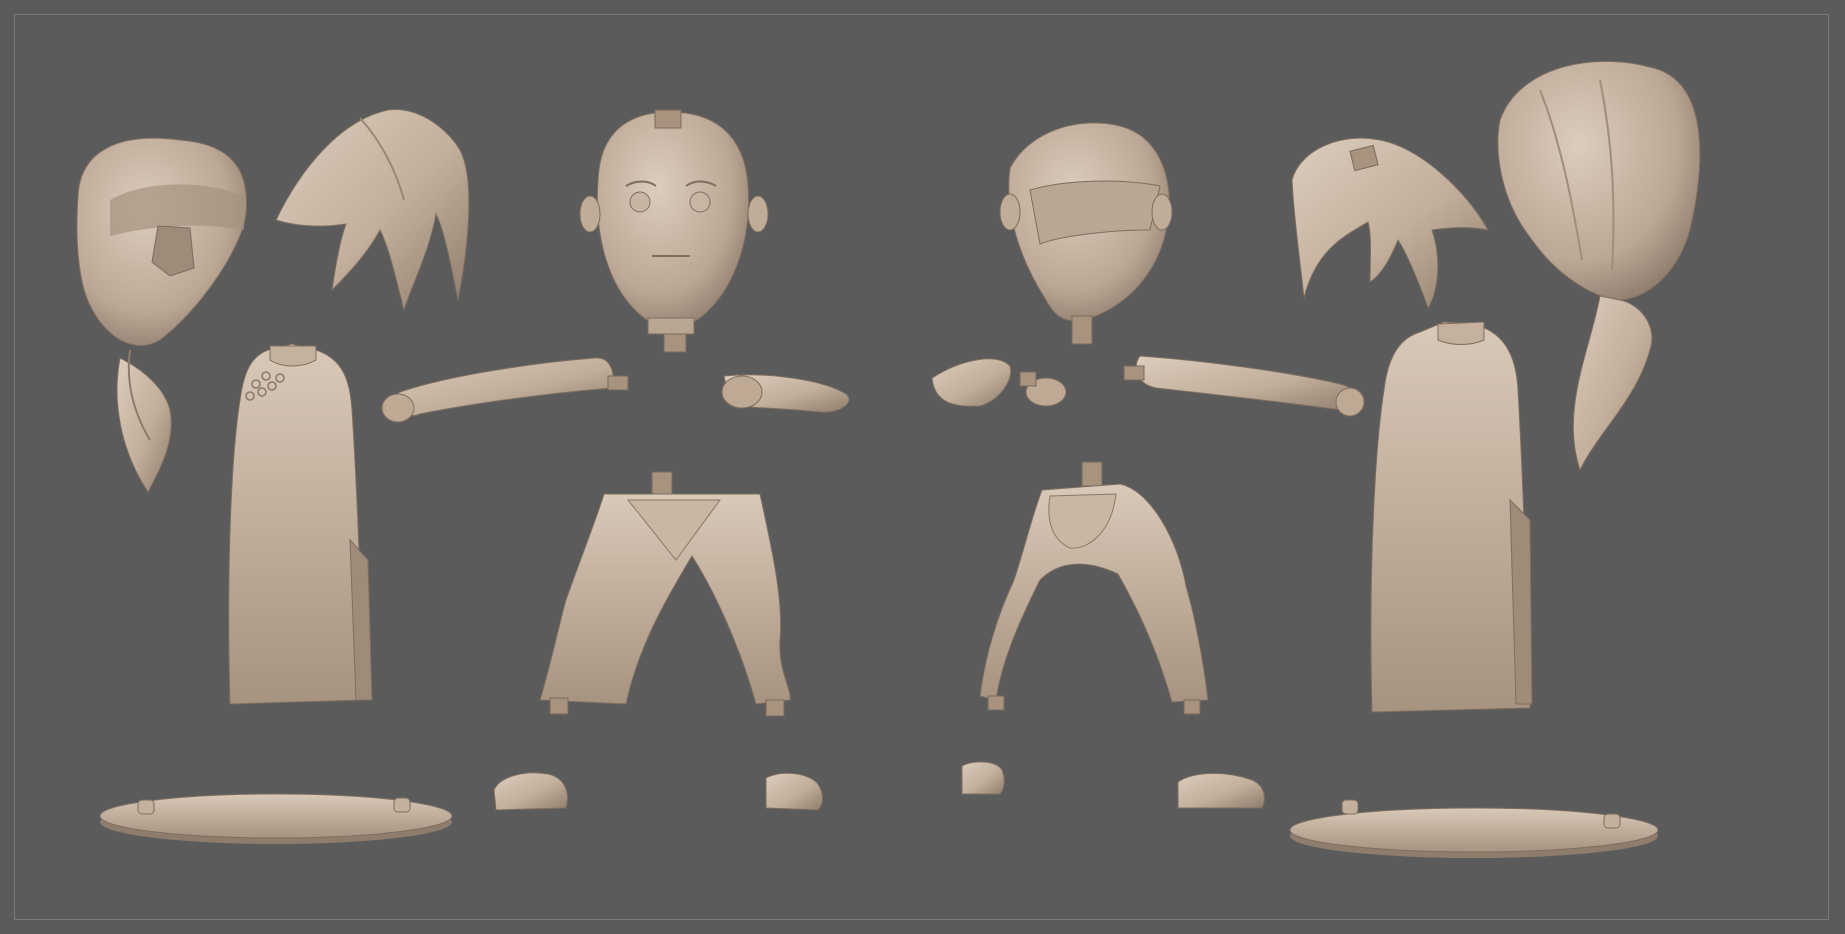 The width and height of the screenshot is (1845, 934). Describe the element at coordinates (372, 210) in the screenshot. I see `hair-ponytail-left` at that location.